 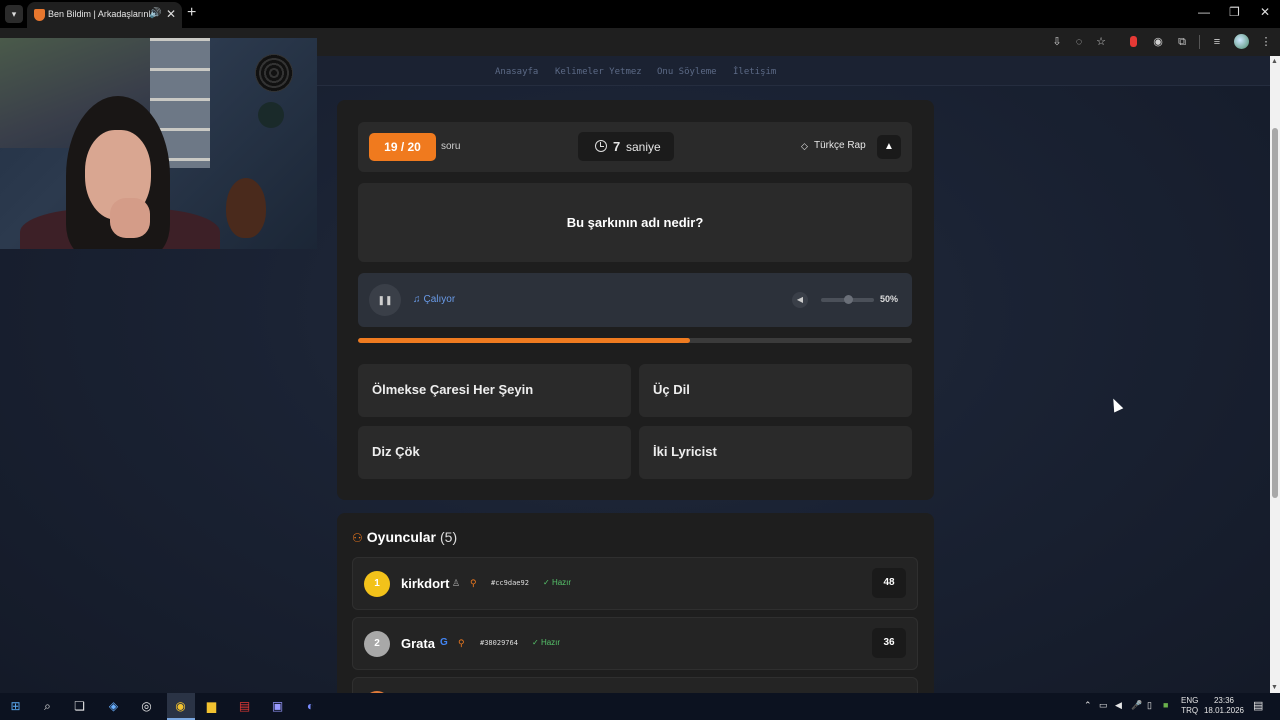 I want to click on battery-icon: ▯, so click(x=1149, y=705).